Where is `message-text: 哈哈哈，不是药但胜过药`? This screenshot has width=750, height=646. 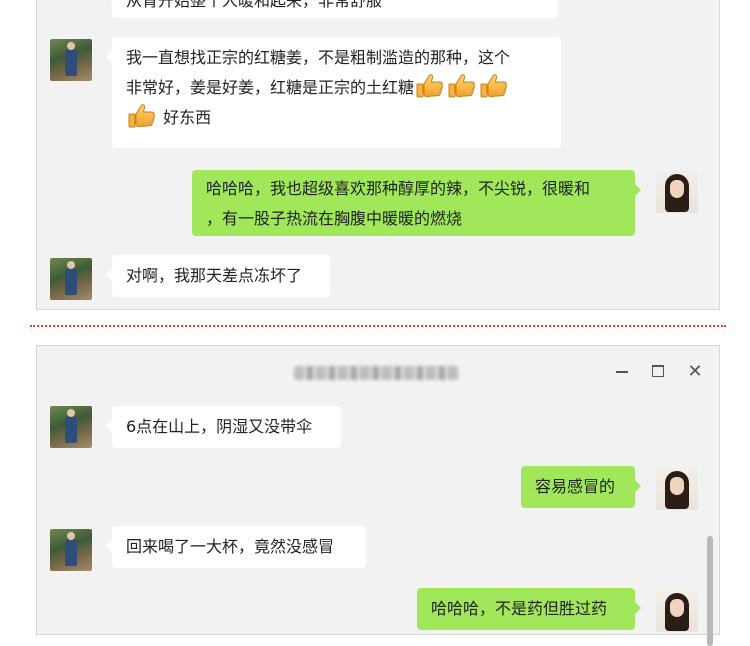
message-text: 哈哈哈，不是药但胜过药 is located at coordinates (519, 608).